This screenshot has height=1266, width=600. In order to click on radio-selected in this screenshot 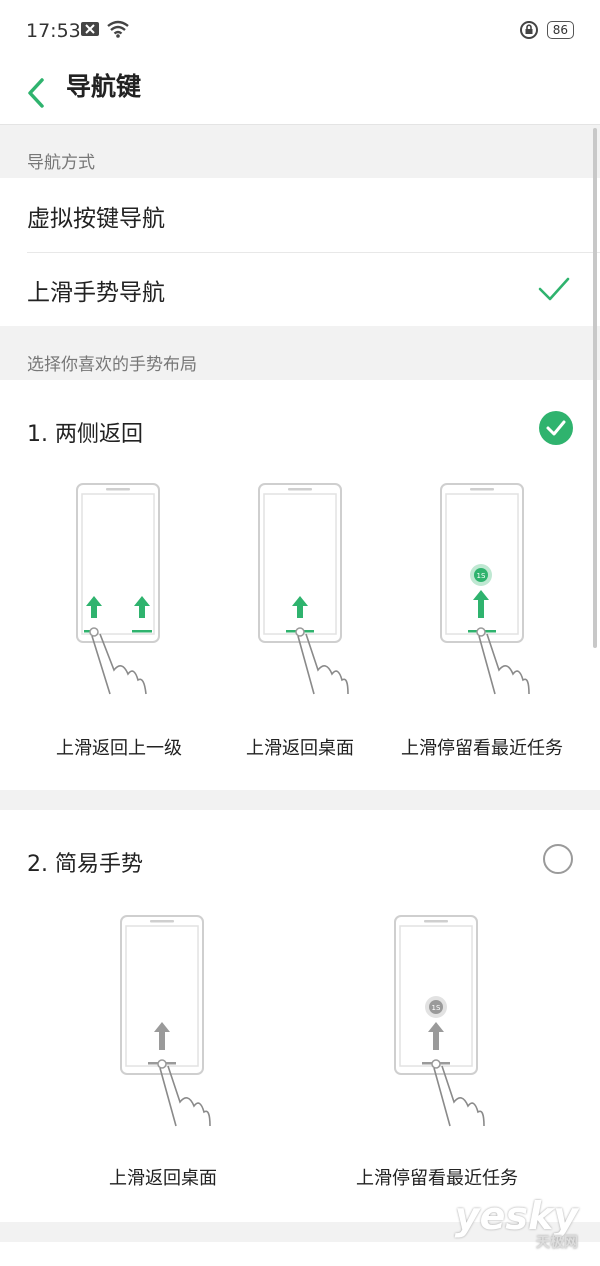, I will do `click(556, 428)`.